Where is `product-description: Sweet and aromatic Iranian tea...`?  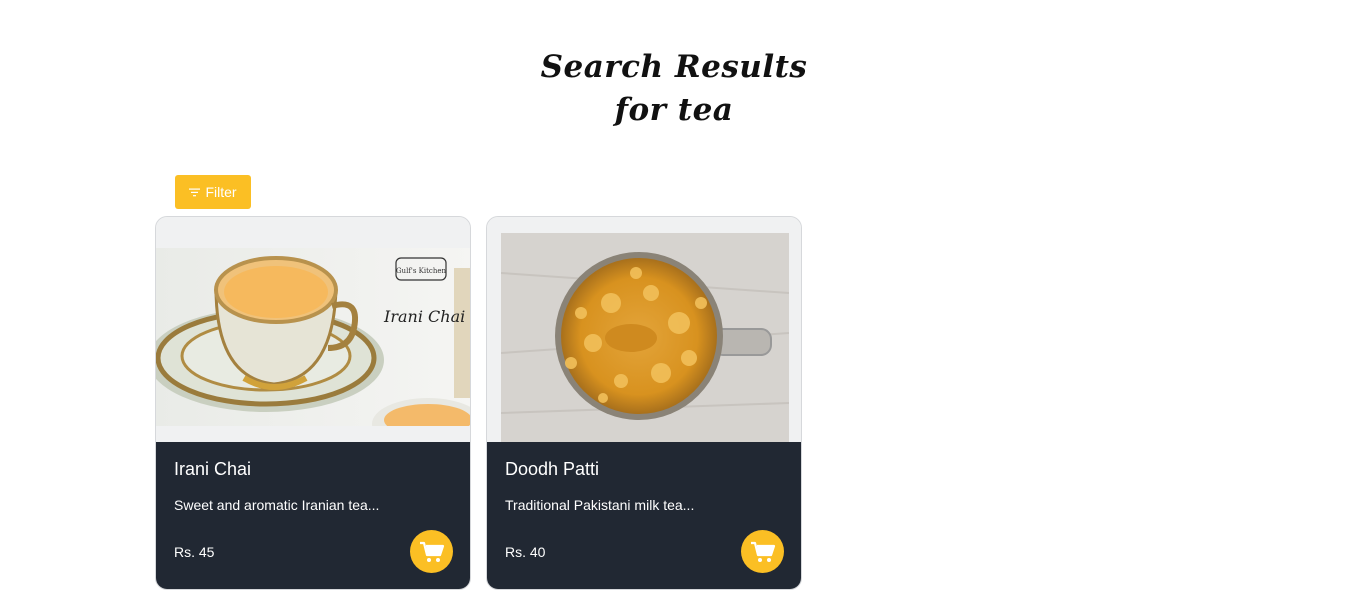
product-description: Sweet and aromatic Iranian tea... is located at coordinates (277, 505).